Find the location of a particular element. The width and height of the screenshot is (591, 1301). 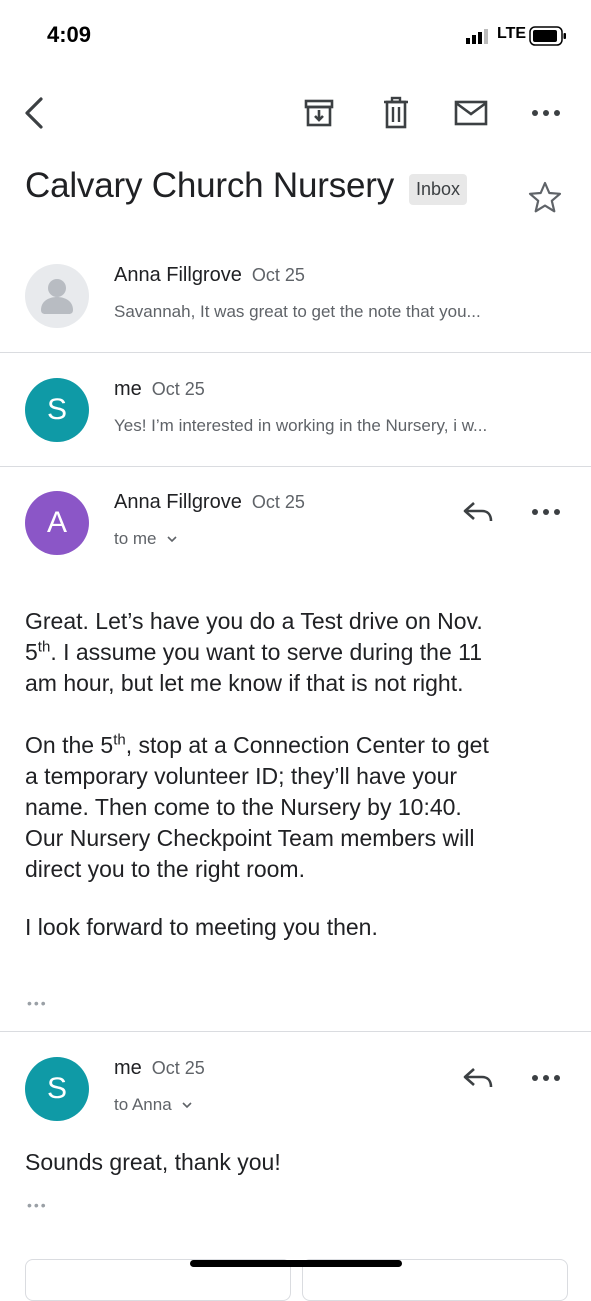

status-time: 4:09 is located at coordinates (69, 34).